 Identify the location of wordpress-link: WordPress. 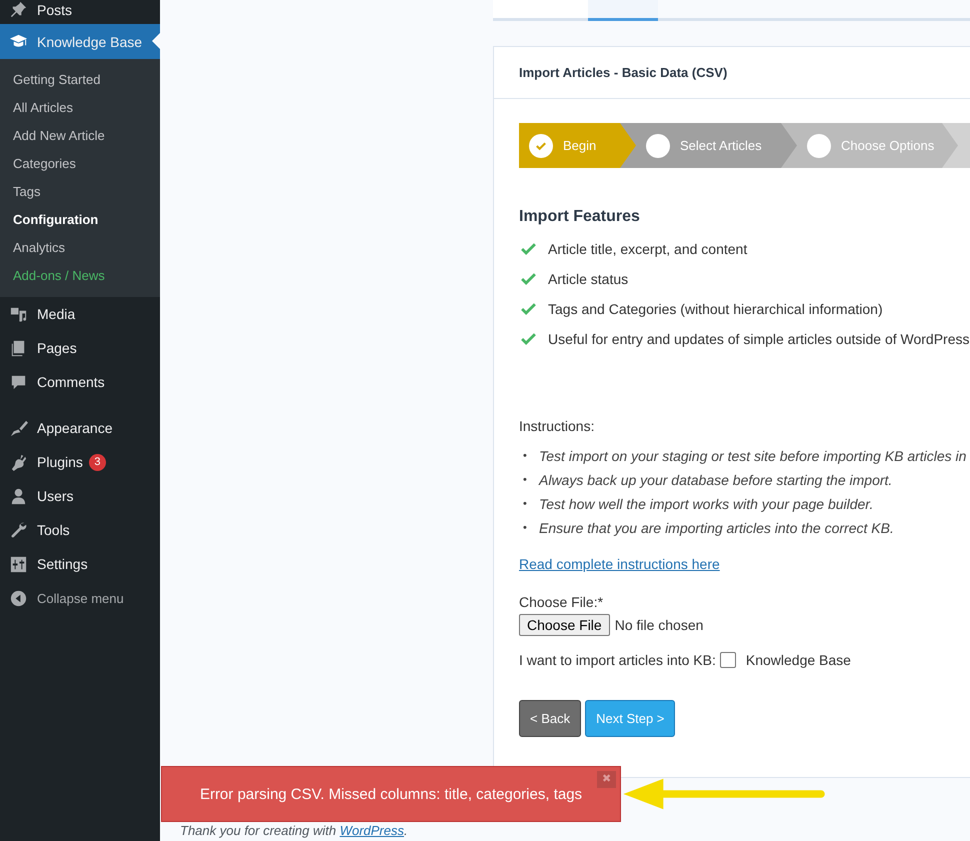
(372, 830).